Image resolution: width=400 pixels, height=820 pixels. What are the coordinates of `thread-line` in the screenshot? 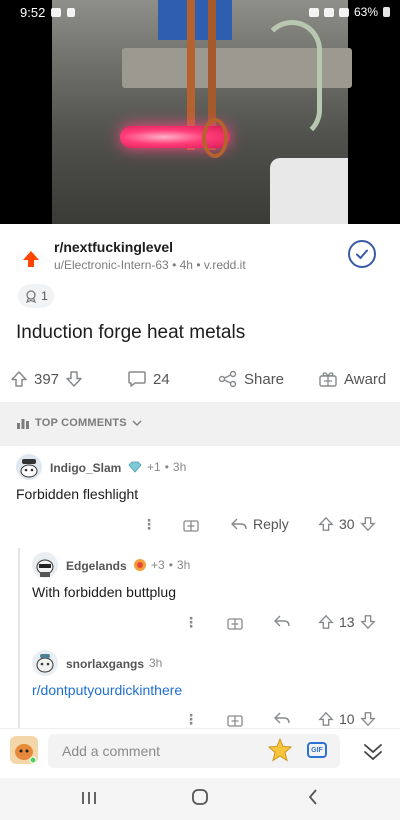 It's located at (19, 638).